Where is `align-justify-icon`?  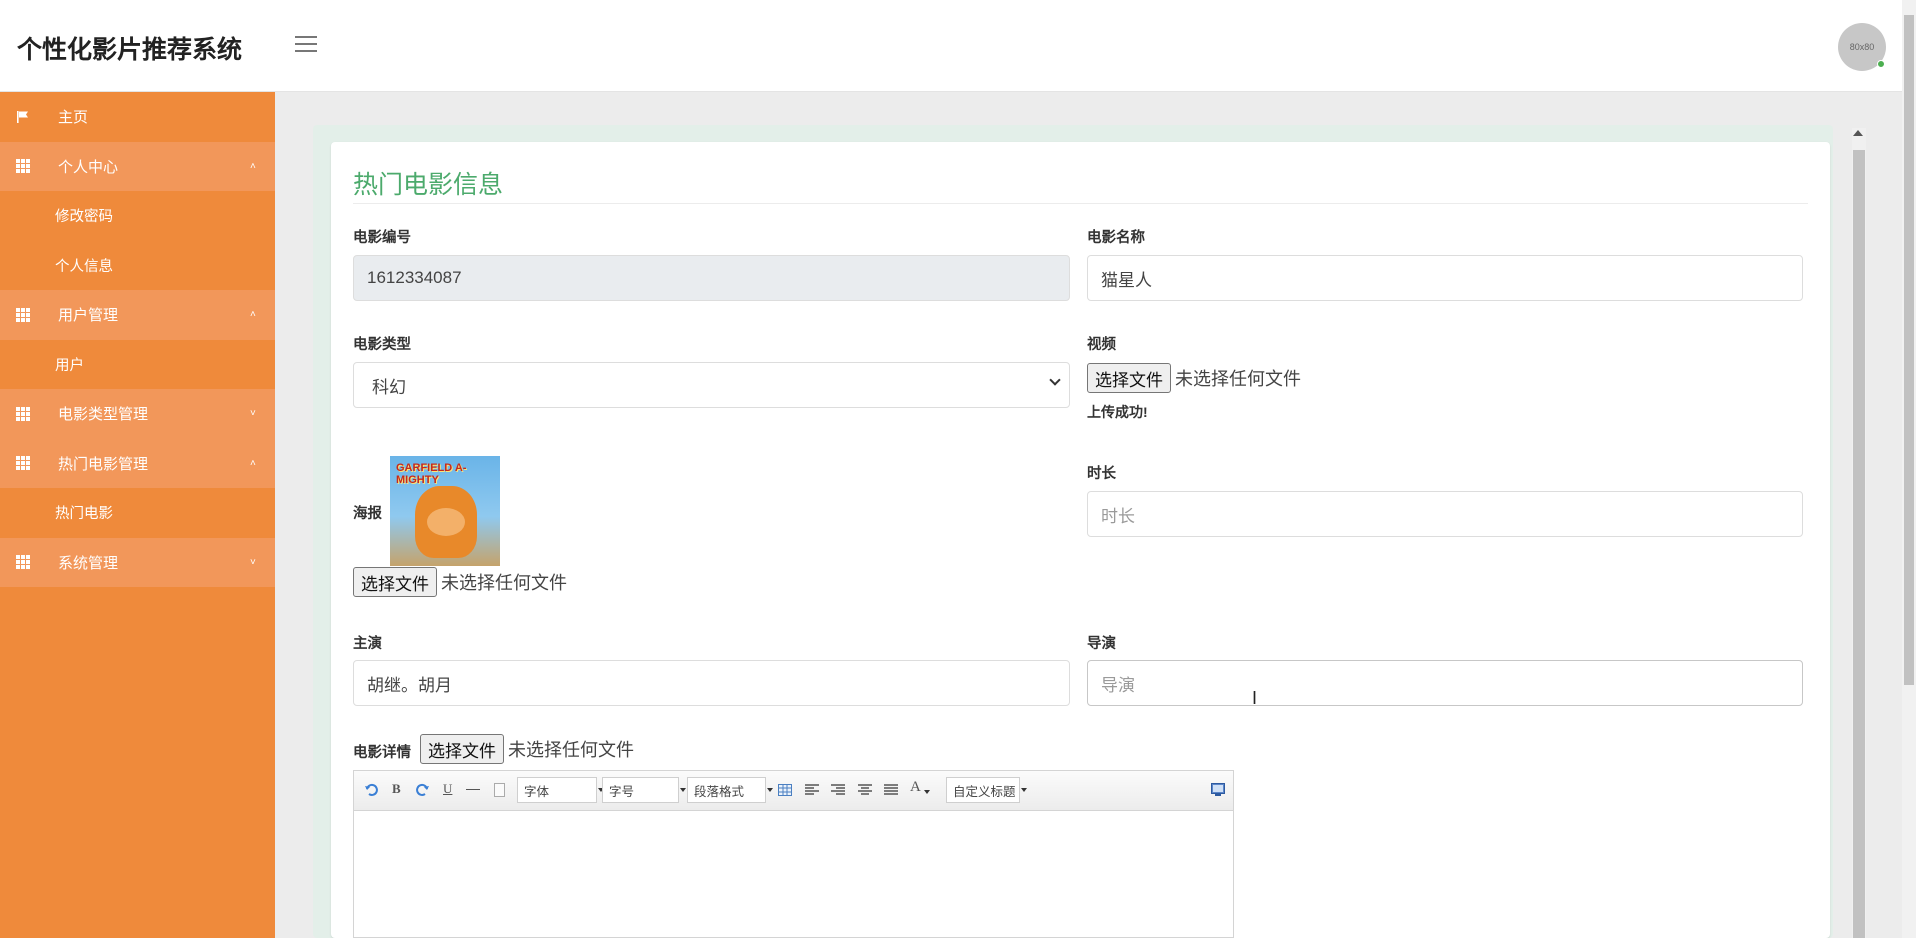 align-justify-icon is located at coordinates (891, 790).